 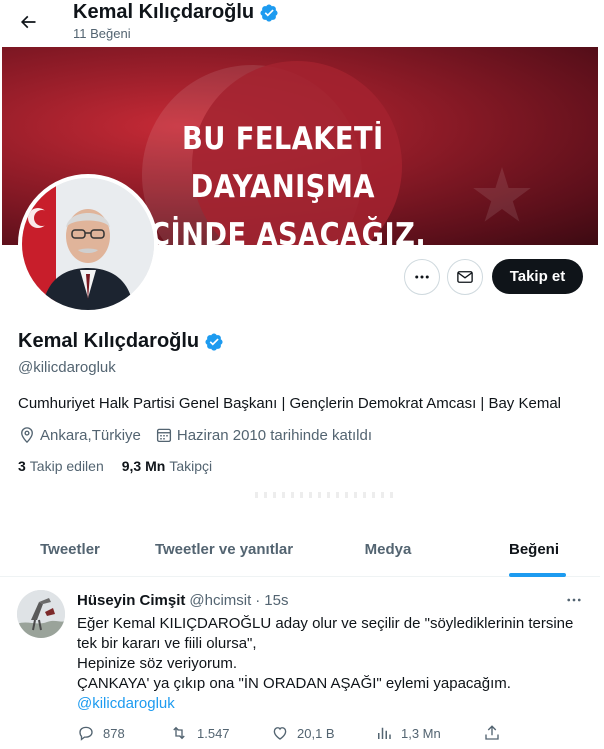 I want to click on share-button, so click(x=496, y=733).